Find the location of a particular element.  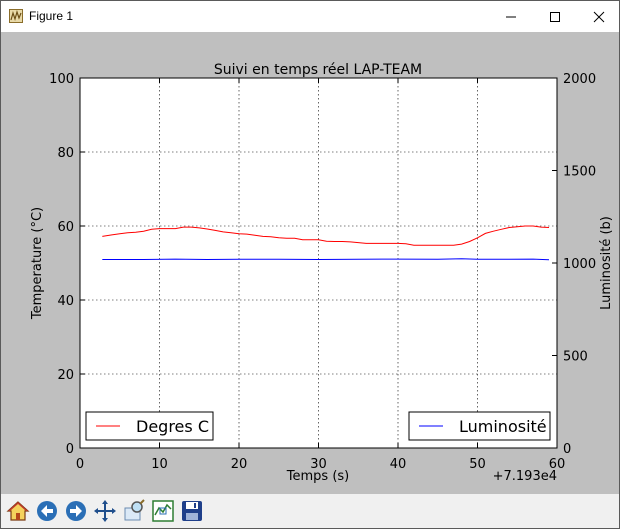

y-tick-label: 20 is located at coordinates (65, 375).